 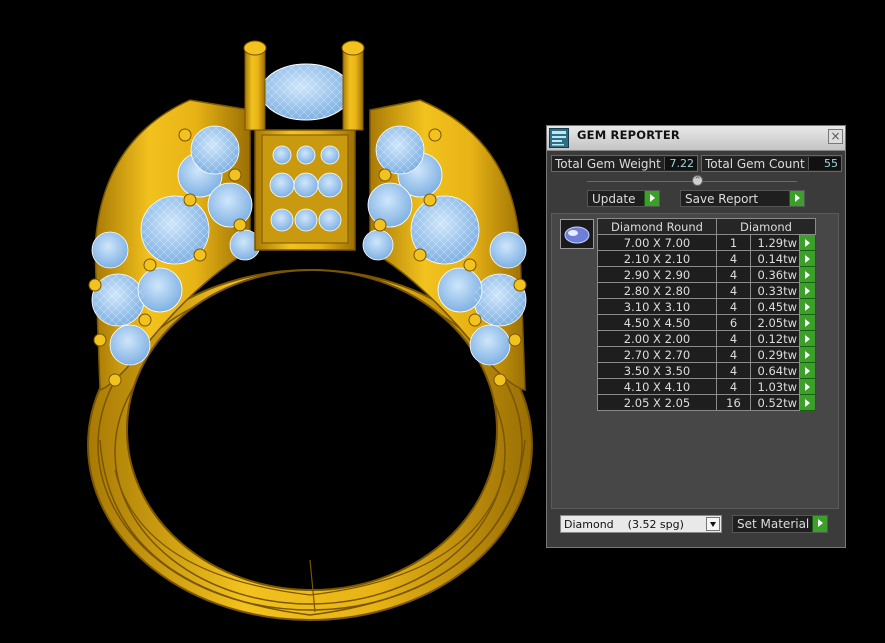 What do you see at coordinates (697, 180) in the screenshot?
I see `collapse-toggle-icon: ^` at bounding box center [697, 180].